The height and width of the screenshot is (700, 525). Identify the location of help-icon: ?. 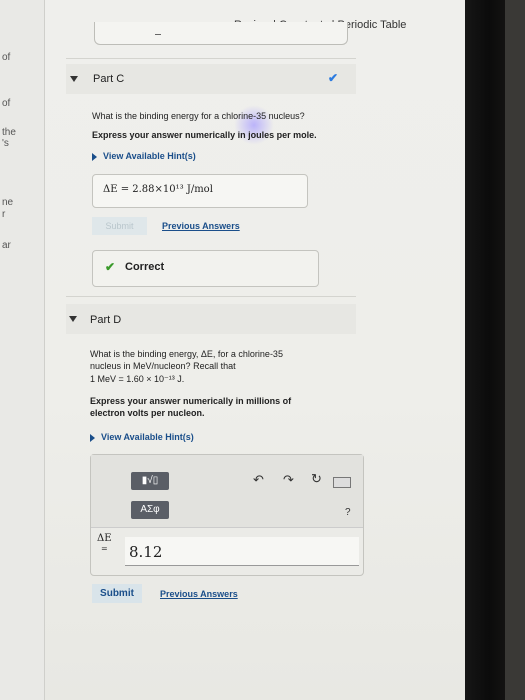
(348, 512).